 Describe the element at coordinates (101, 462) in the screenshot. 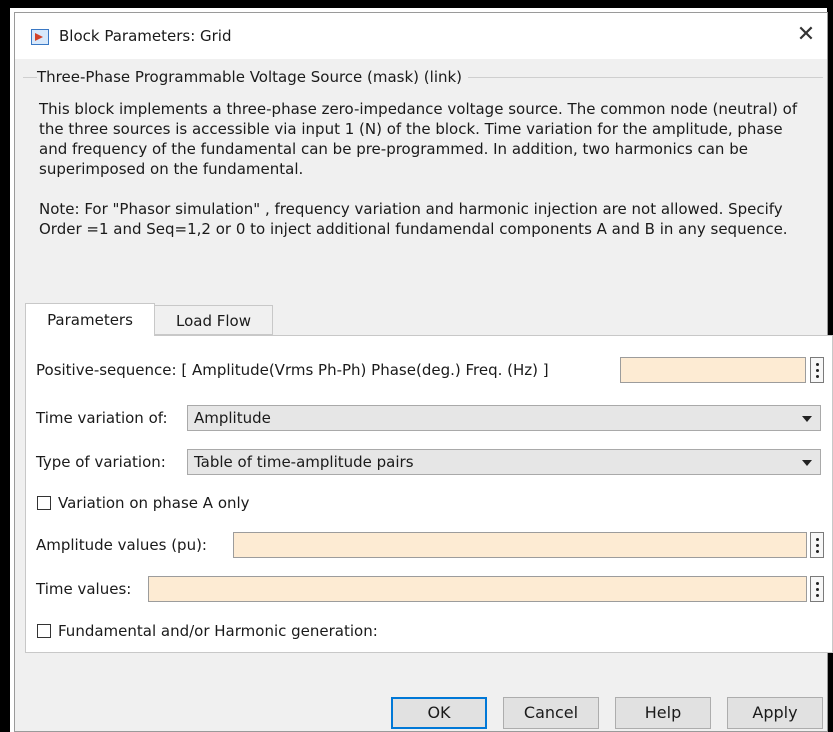

I see `type-variation-label: Type of variation:` at that location.